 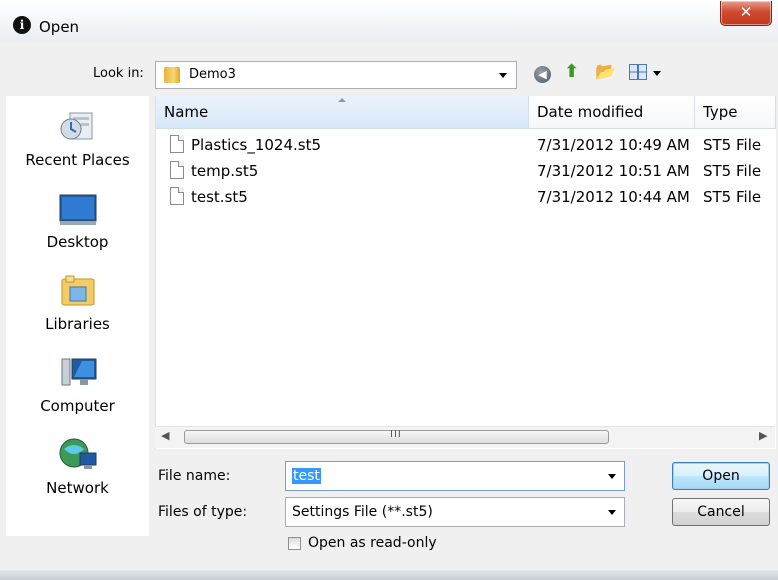 What do you see at coordinates (78, 453) in the screenshot?
I see `network-icon` at bounding box center [78, 453].